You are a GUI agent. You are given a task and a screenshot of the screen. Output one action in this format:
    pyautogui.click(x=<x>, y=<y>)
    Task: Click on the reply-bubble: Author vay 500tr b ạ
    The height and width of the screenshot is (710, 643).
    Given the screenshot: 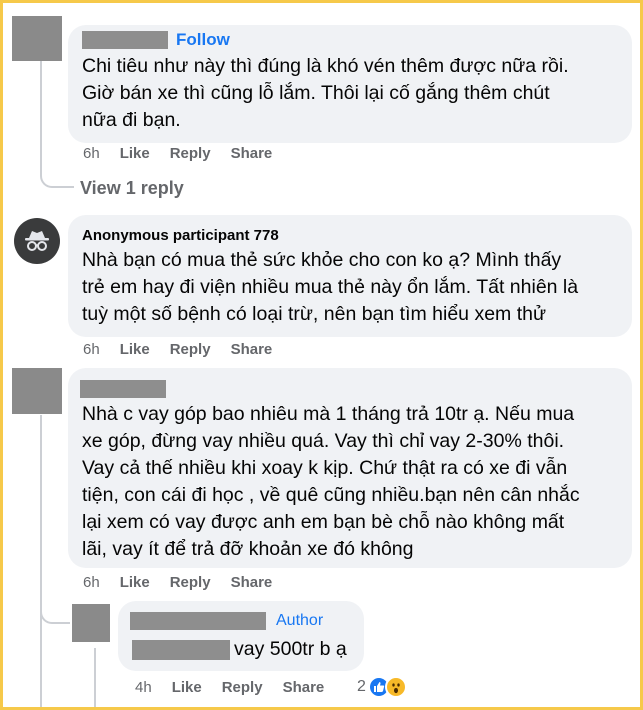 What is the action you would take?
    pyautogui.click(x=241, y=636)
    